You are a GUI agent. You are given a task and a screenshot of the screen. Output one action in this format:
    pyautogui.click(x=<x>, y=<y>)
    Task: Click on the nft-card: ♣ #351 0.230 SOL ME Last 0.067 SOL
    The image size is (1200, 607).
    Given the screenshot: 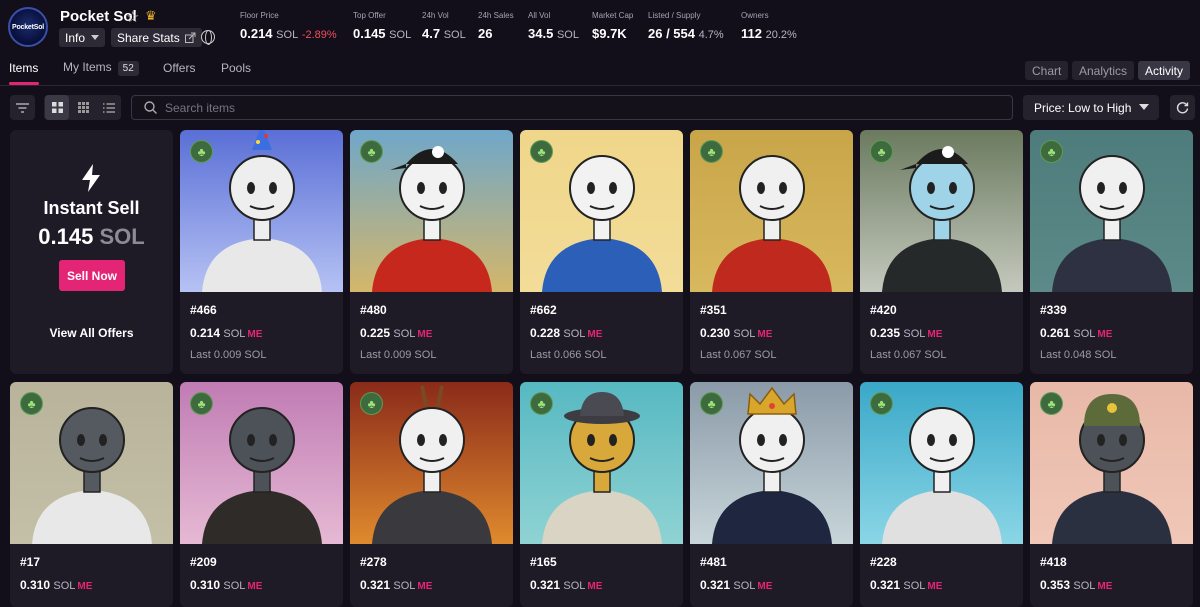 What is the action you would take?
    pyautogui.click(x=771, y=252)
    